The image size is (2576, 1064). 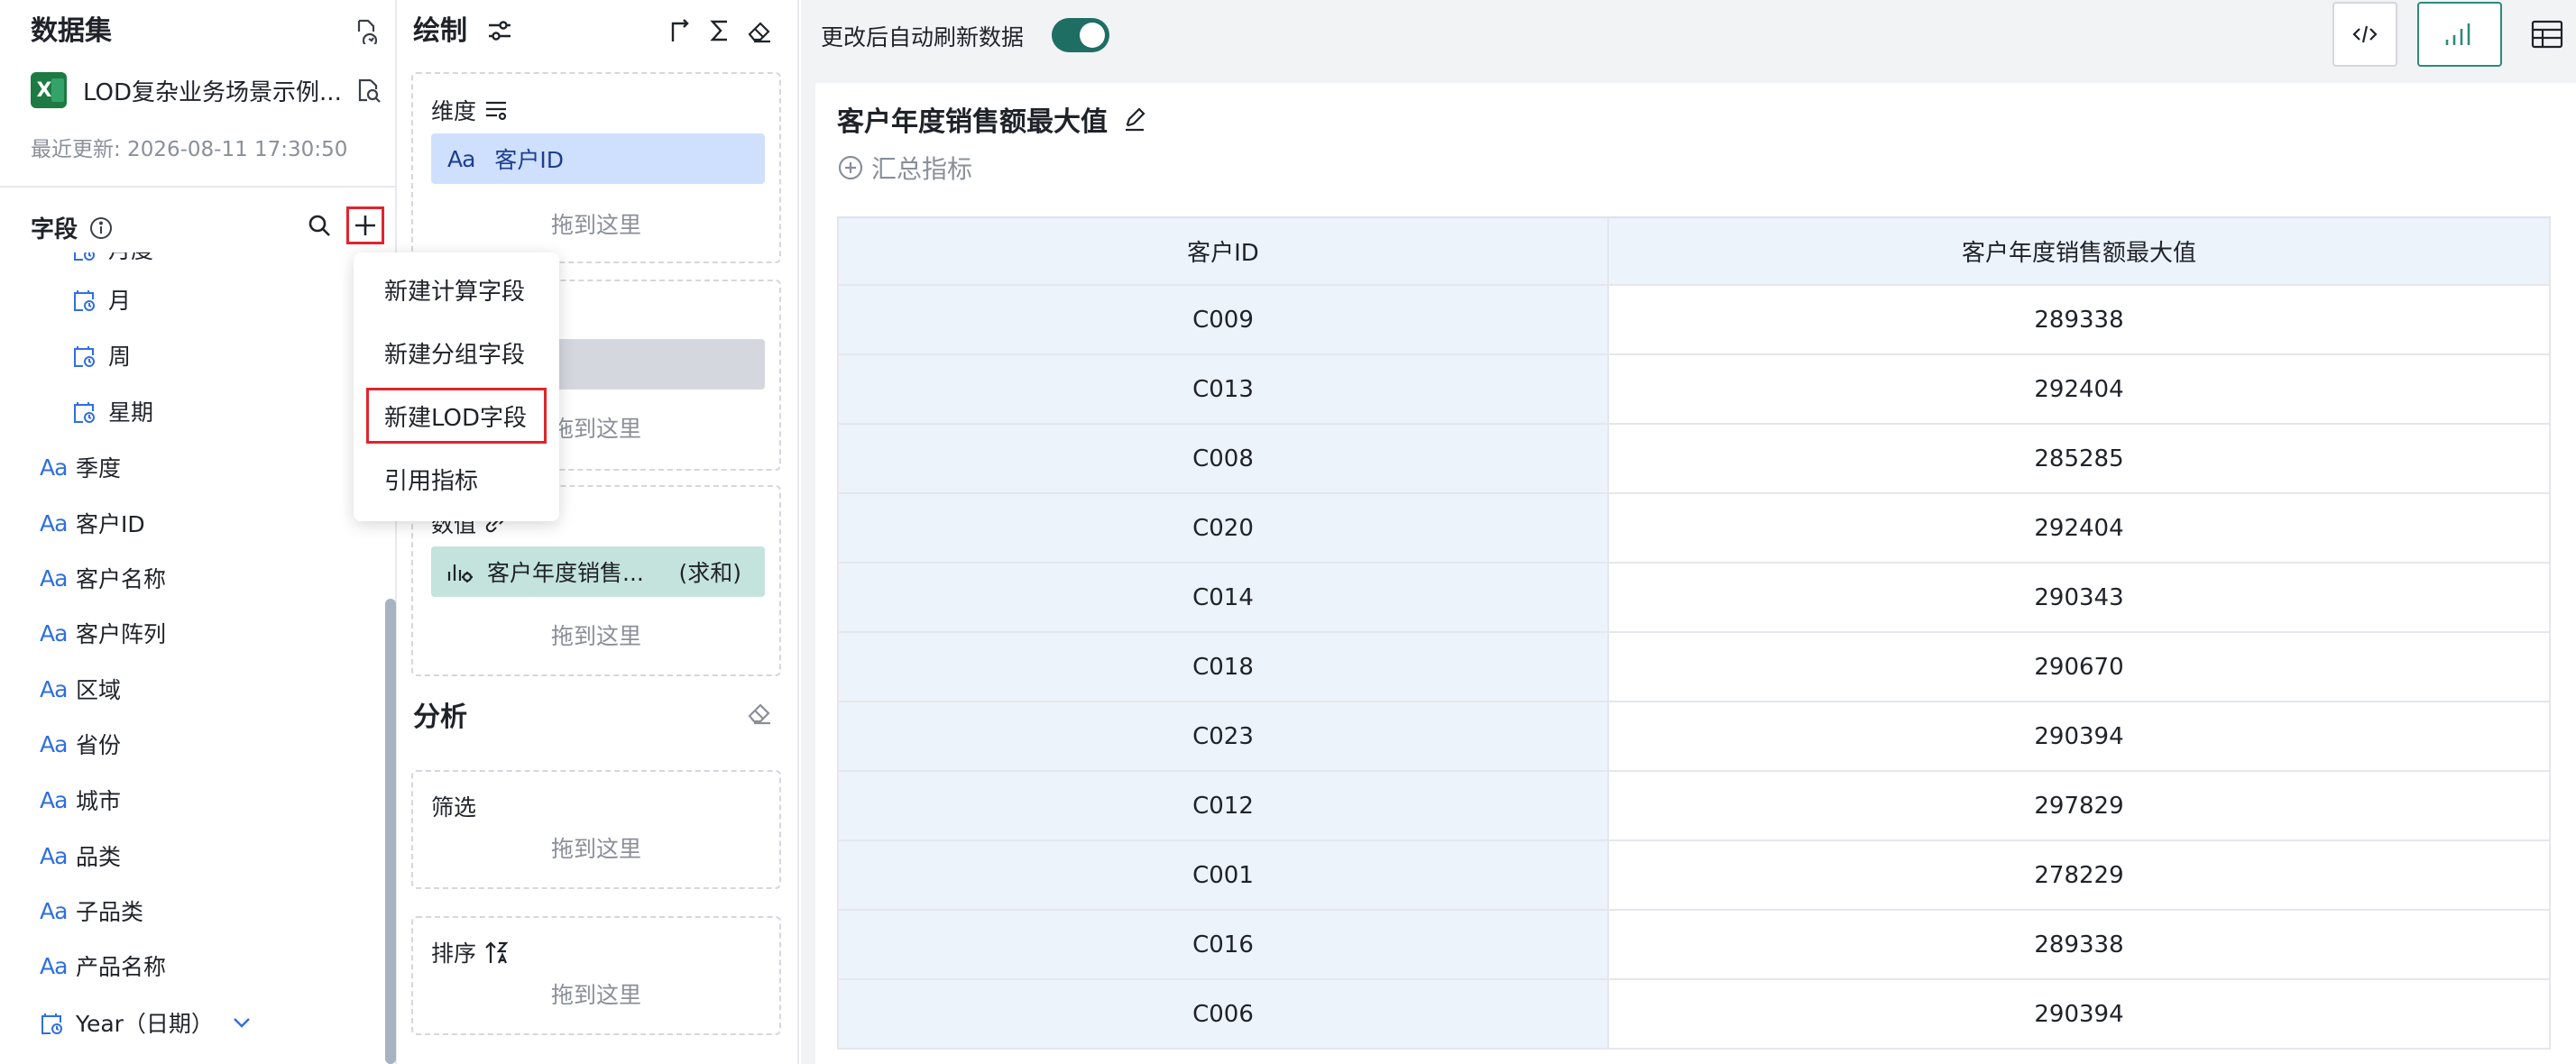 I want to click on table-row: C018 290670, so click(x=1694, y=667).